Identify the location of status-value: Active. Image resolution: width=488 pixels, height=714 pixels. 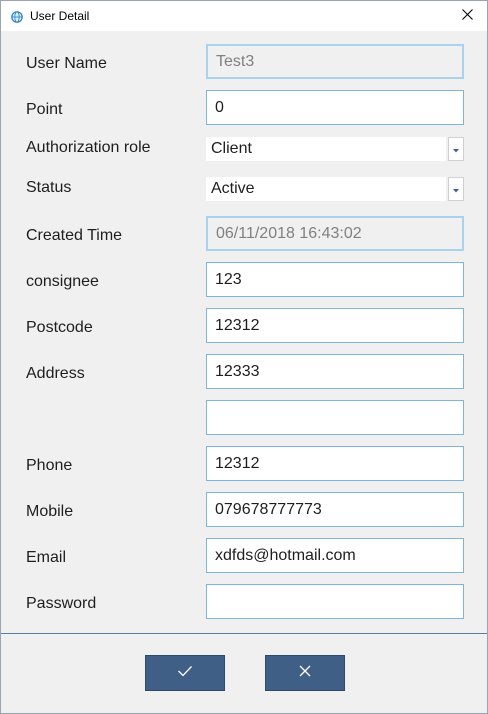
(326, 189).